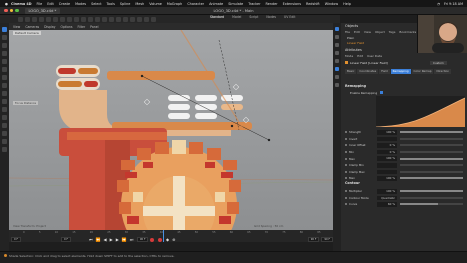 Image resolution: width=467 pixels, height=263 pixels. What do you see at coordinates (337, 77) in the screenshot?
I see `coordinates-icon` at bounding box center [337, 77].